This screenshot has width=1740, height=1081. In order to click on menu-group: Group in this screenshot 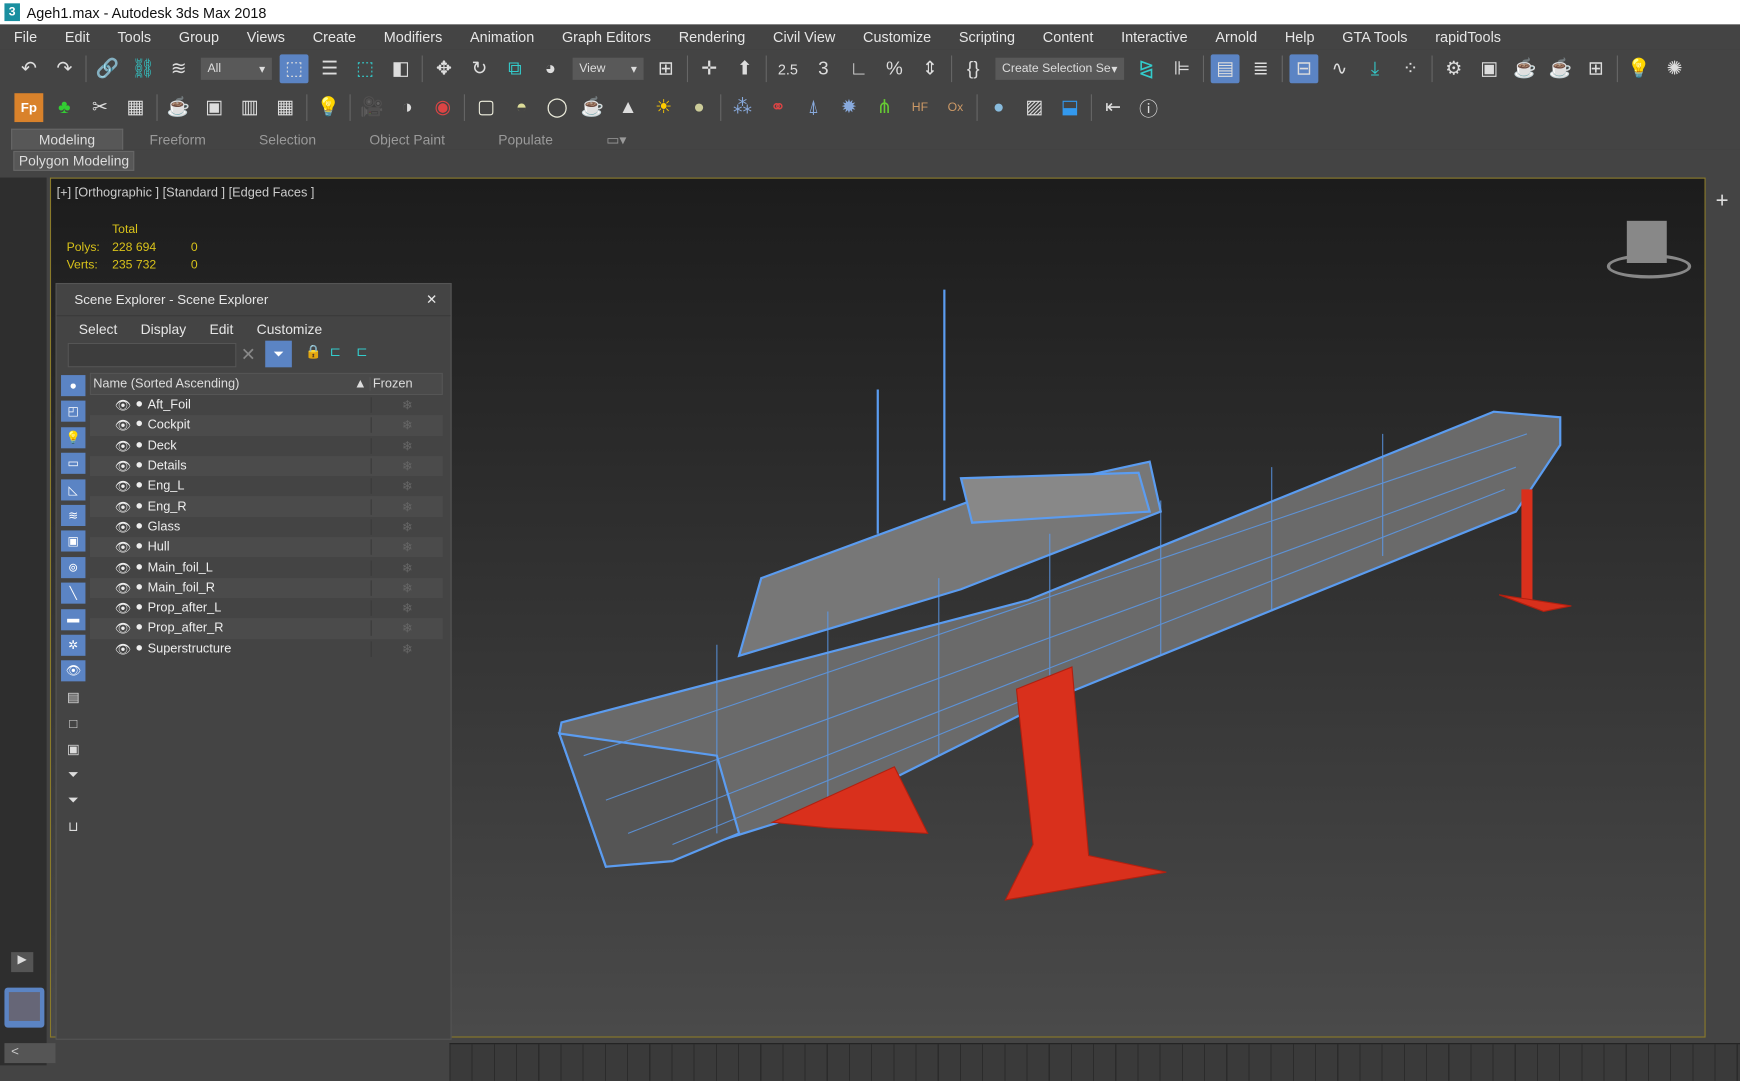, I will do `click(199, 37)`.